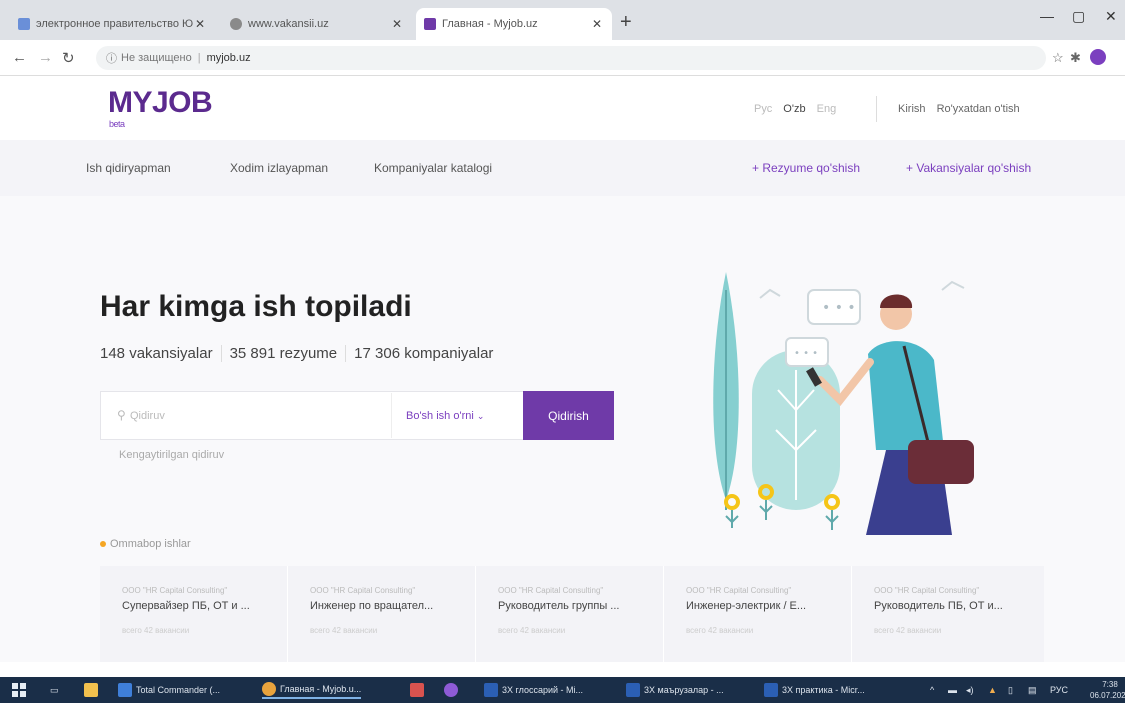 The height and width of the screenshot is (703, 1125). What do you see at coordinates (571, 58) in the screenshot?
I see `url-field: ⓘ Не защищено | myjob.uz` at bounding box center [571, 58].